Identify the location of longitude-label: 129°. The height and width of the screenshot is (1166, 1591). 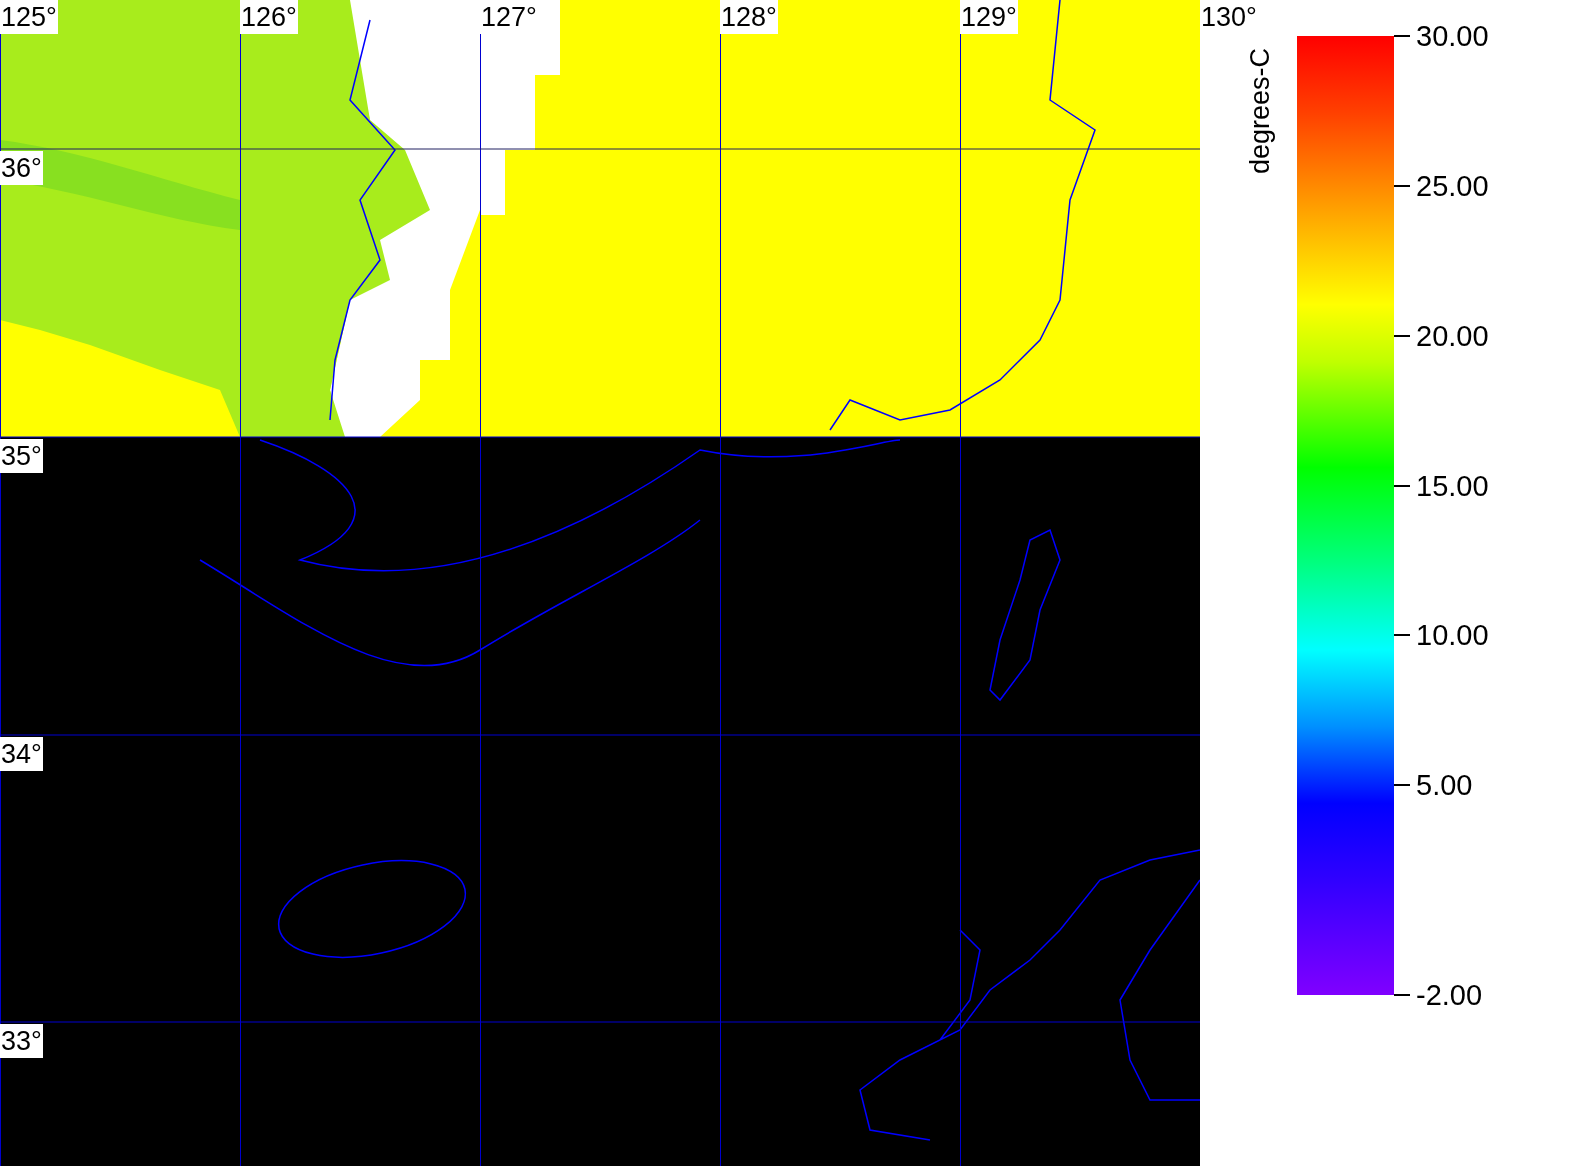
(989, 17).